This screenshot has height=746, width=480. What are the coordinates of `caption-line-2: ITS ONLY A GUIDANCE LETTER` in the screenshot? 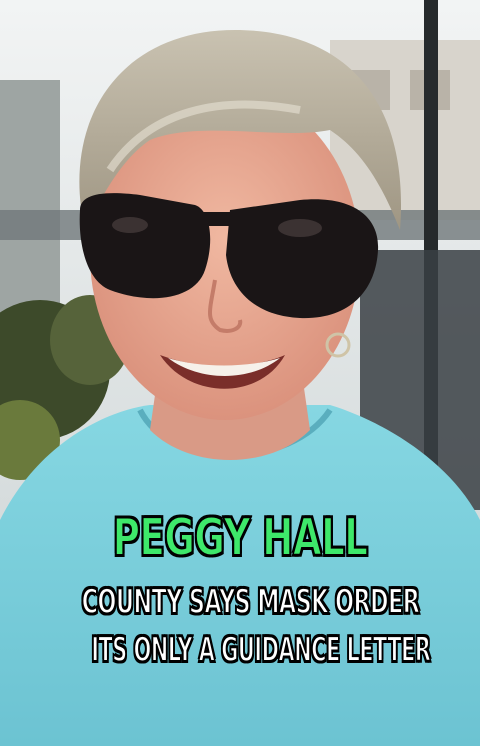 It's located at (261, 650).